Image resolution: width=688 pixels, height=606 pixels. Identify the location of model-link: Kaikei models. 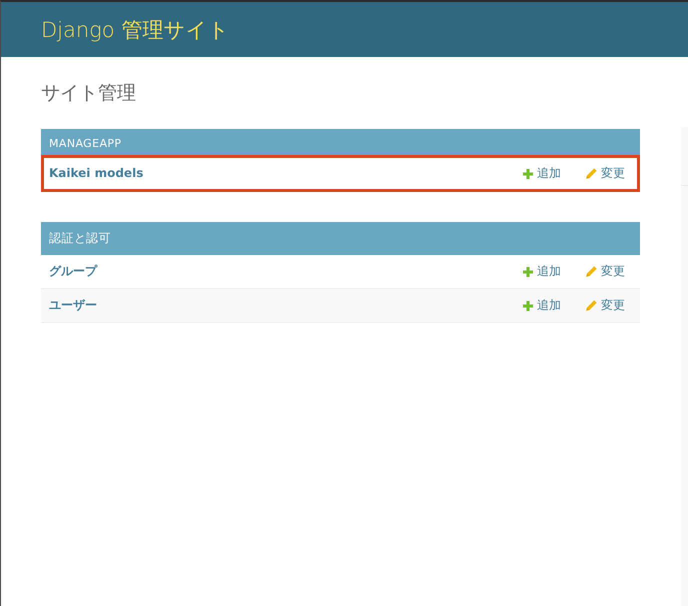
(286, 173).